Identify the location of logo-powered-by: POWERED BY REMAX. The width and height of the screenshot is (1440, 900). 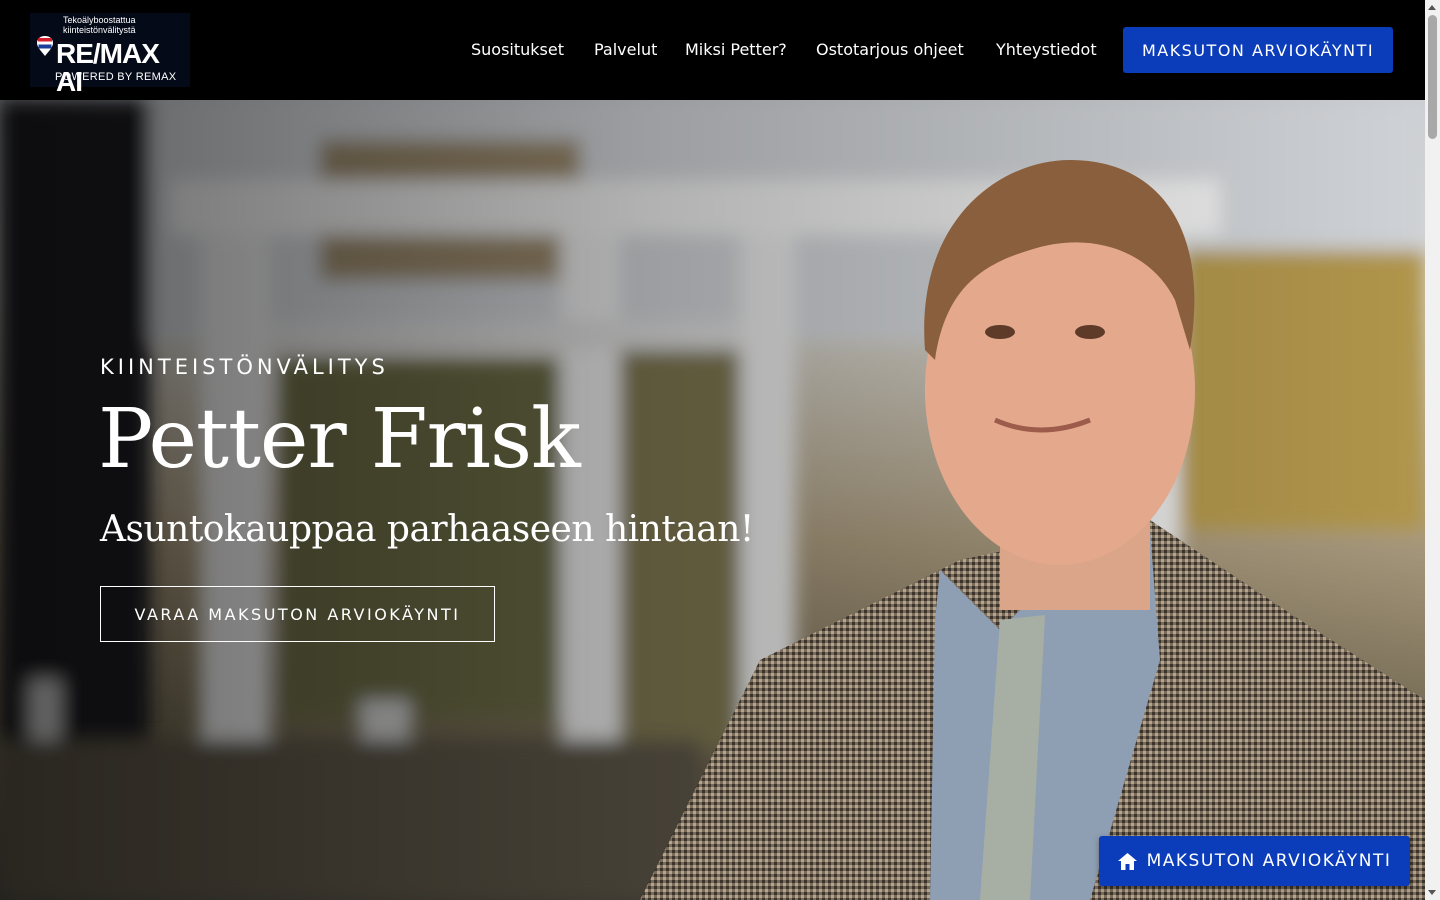
(116, 77).